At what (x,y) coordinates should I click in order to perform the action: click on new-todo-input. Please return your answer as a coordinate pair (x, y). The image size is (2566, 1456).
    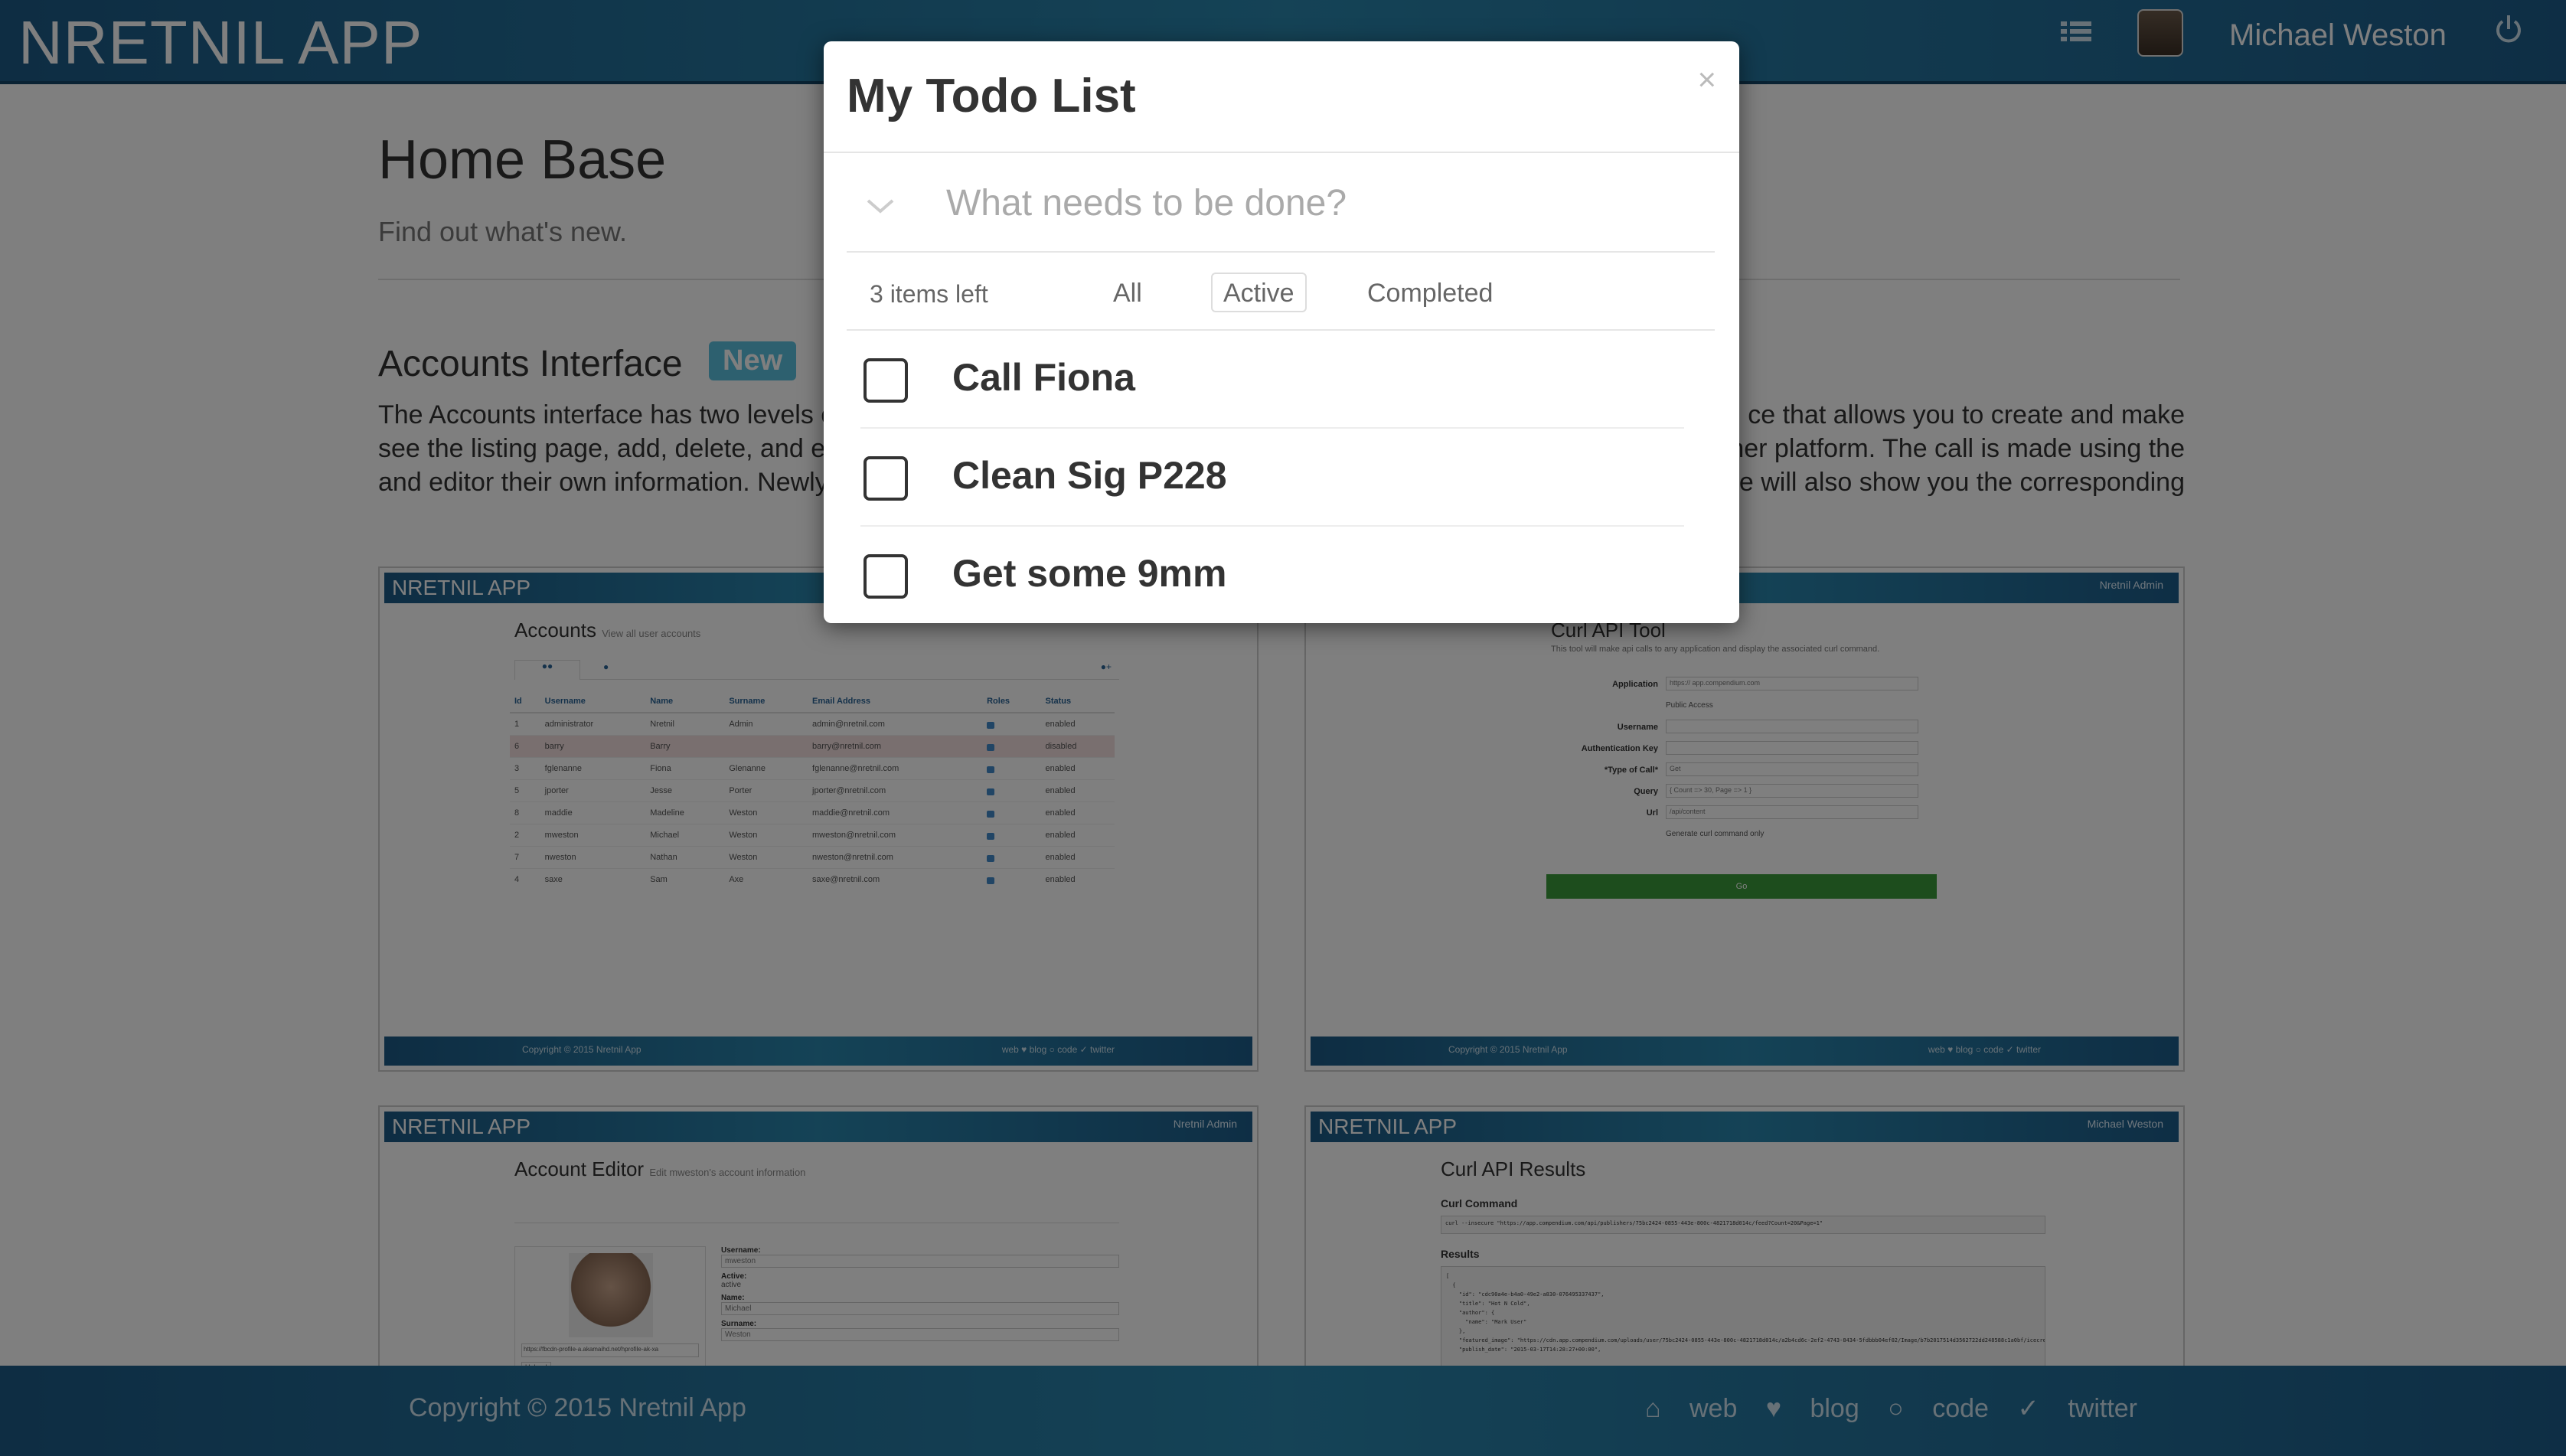
    Looking at the image, I should click on (1314, 203).